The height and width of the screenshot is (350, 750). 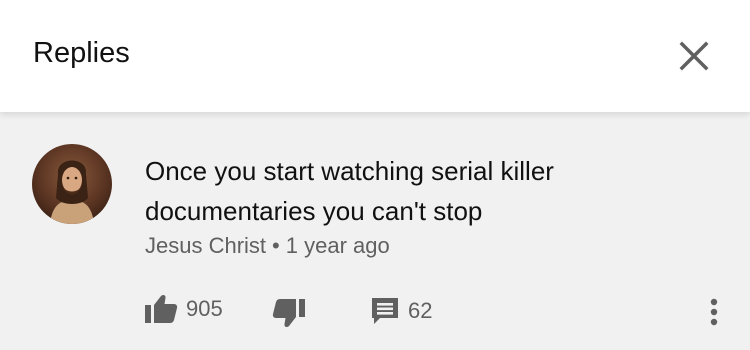 I want to click on page-title: Replies, so click(x=81, y=53).